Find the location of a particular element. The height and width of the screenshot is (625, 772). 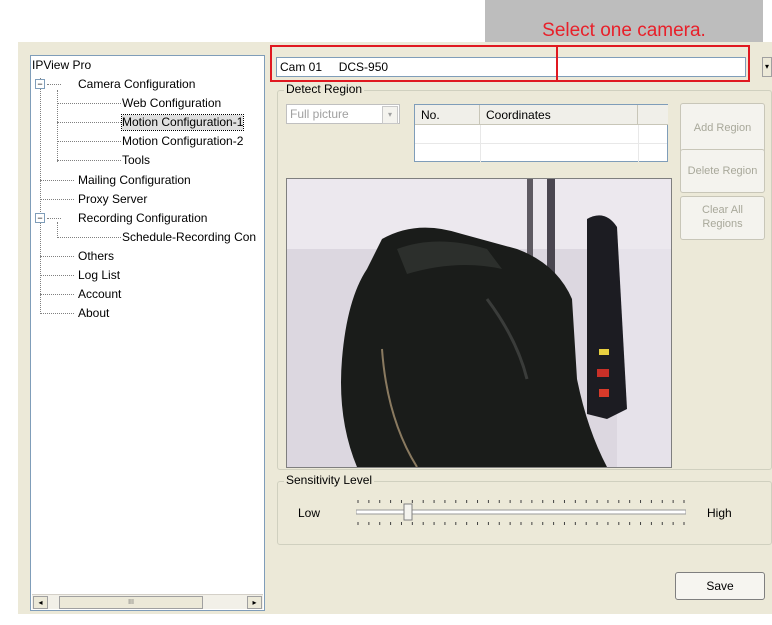

scroll-thumb: III is located at coordinates (131, 602).